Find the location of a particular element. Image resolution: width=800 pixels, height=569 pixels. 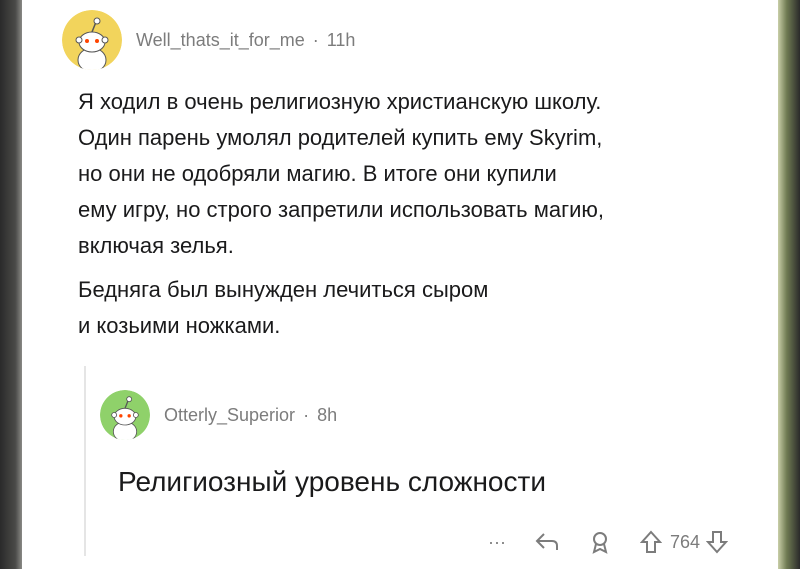

award-icon is located at coordinates (600, 543).